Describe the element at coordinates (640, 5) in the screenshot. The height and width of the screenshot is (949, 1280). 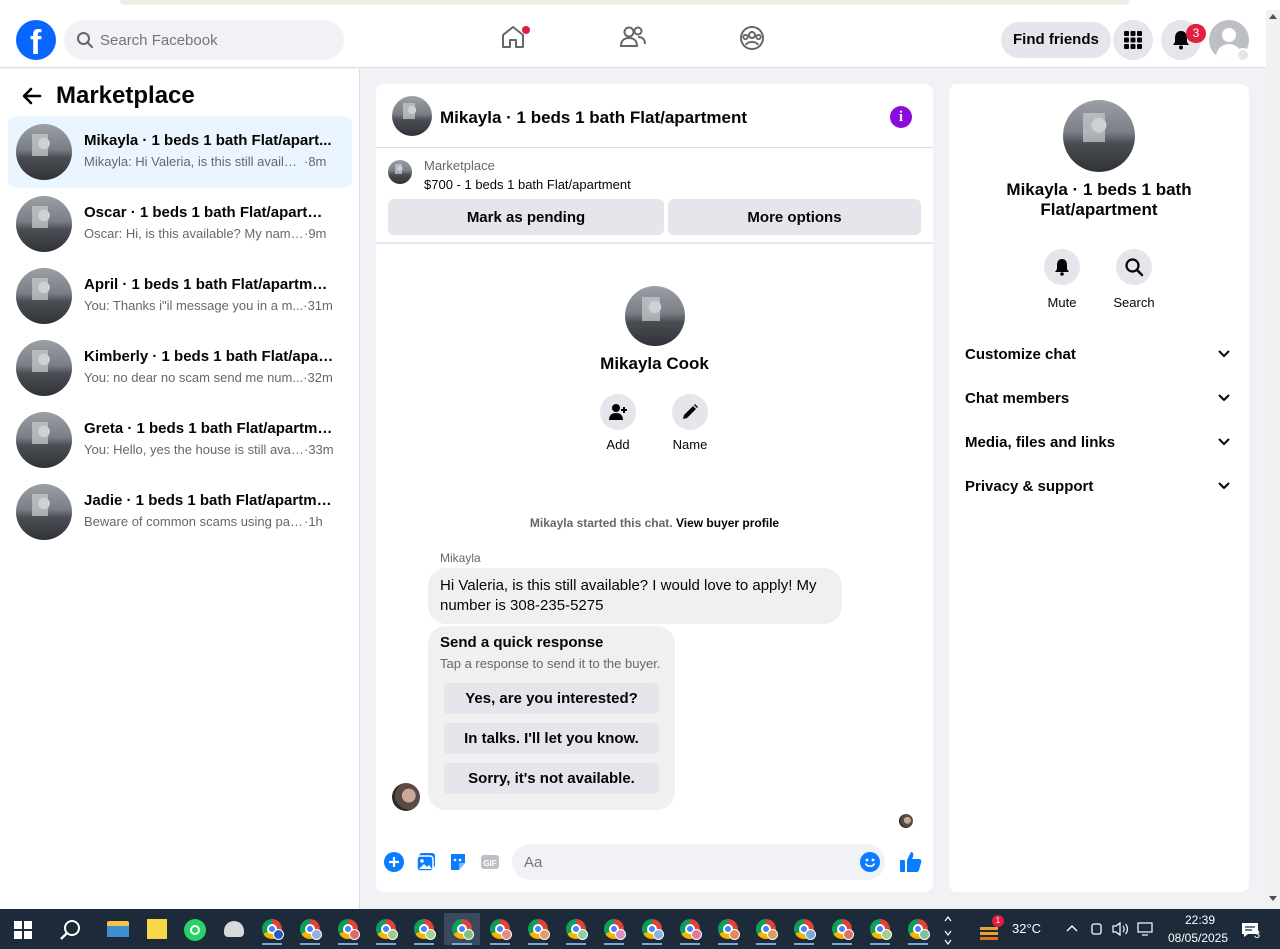
I see `browser-top-strip` at that location.